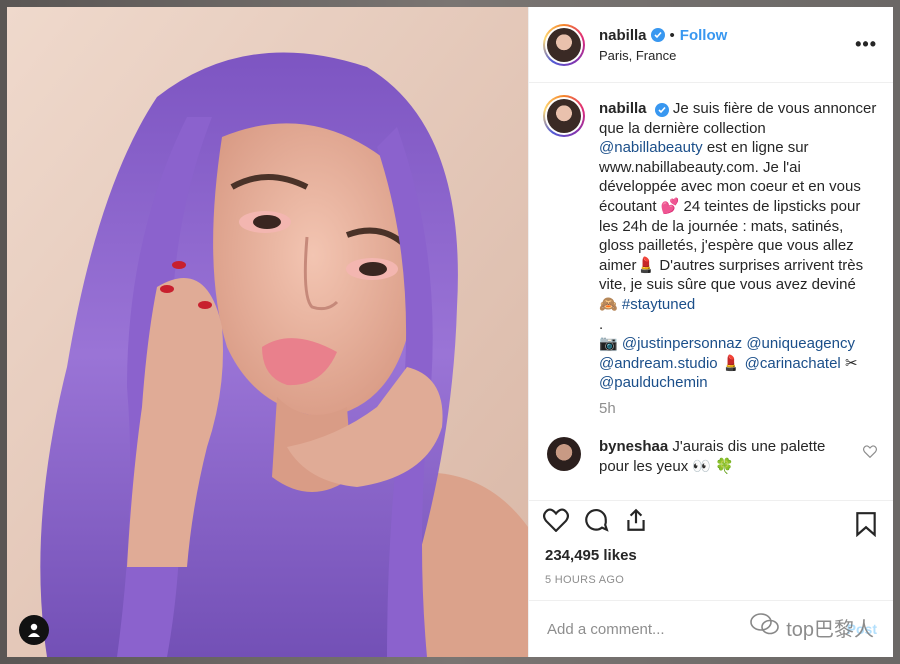  Describe the element at coordinates (564, 116) in the screenshot. I see `caption-author-avatar` at that location.